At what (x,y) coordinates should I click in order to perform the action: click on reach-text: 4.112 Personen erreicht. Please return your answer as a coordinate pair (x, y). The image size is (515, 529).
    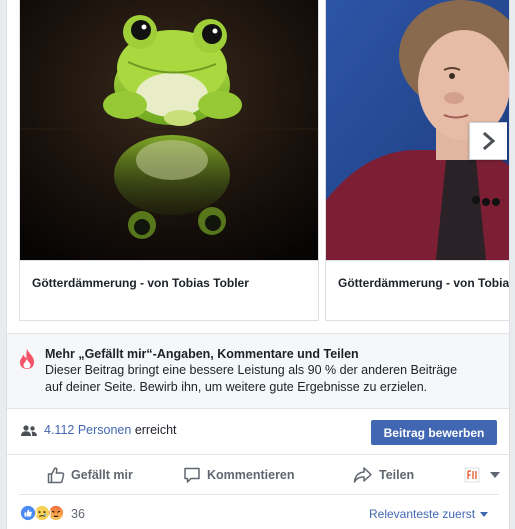
    Looking at the image, I should click on (110, 430).